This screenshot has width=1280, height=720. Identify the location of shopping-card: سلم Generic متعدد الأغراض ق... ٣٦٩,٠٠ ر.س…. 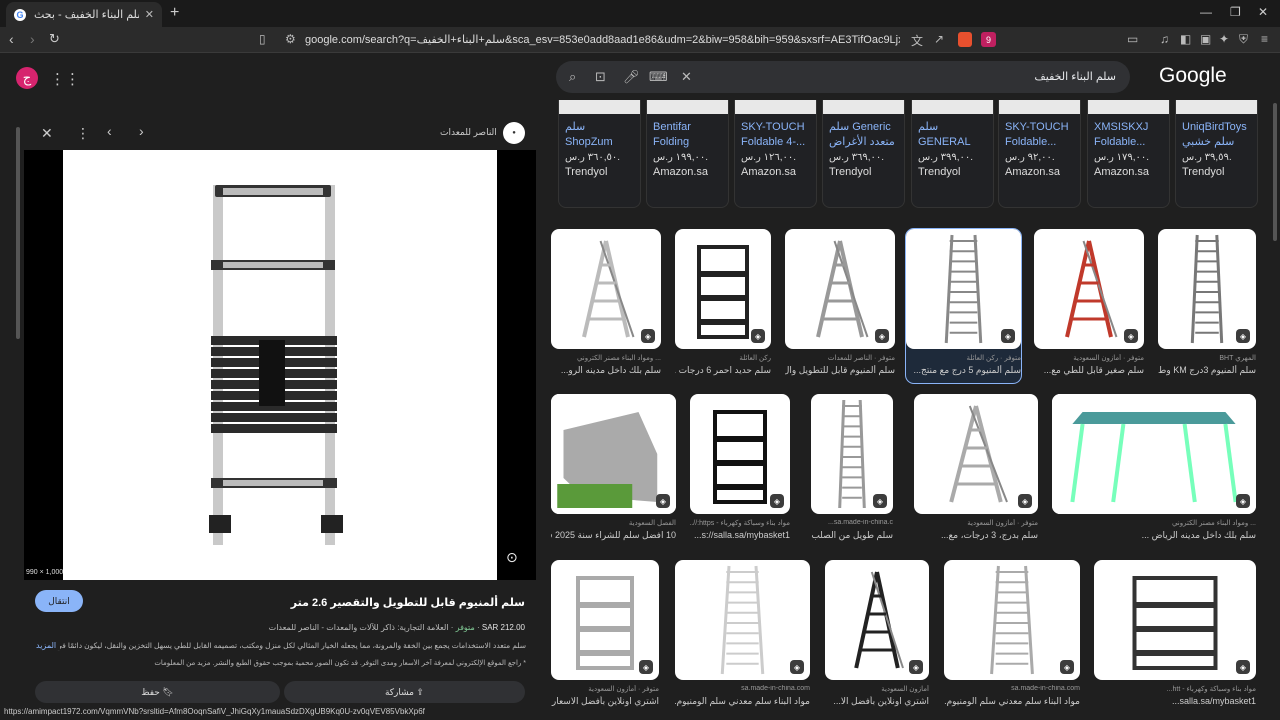
(863, 154).